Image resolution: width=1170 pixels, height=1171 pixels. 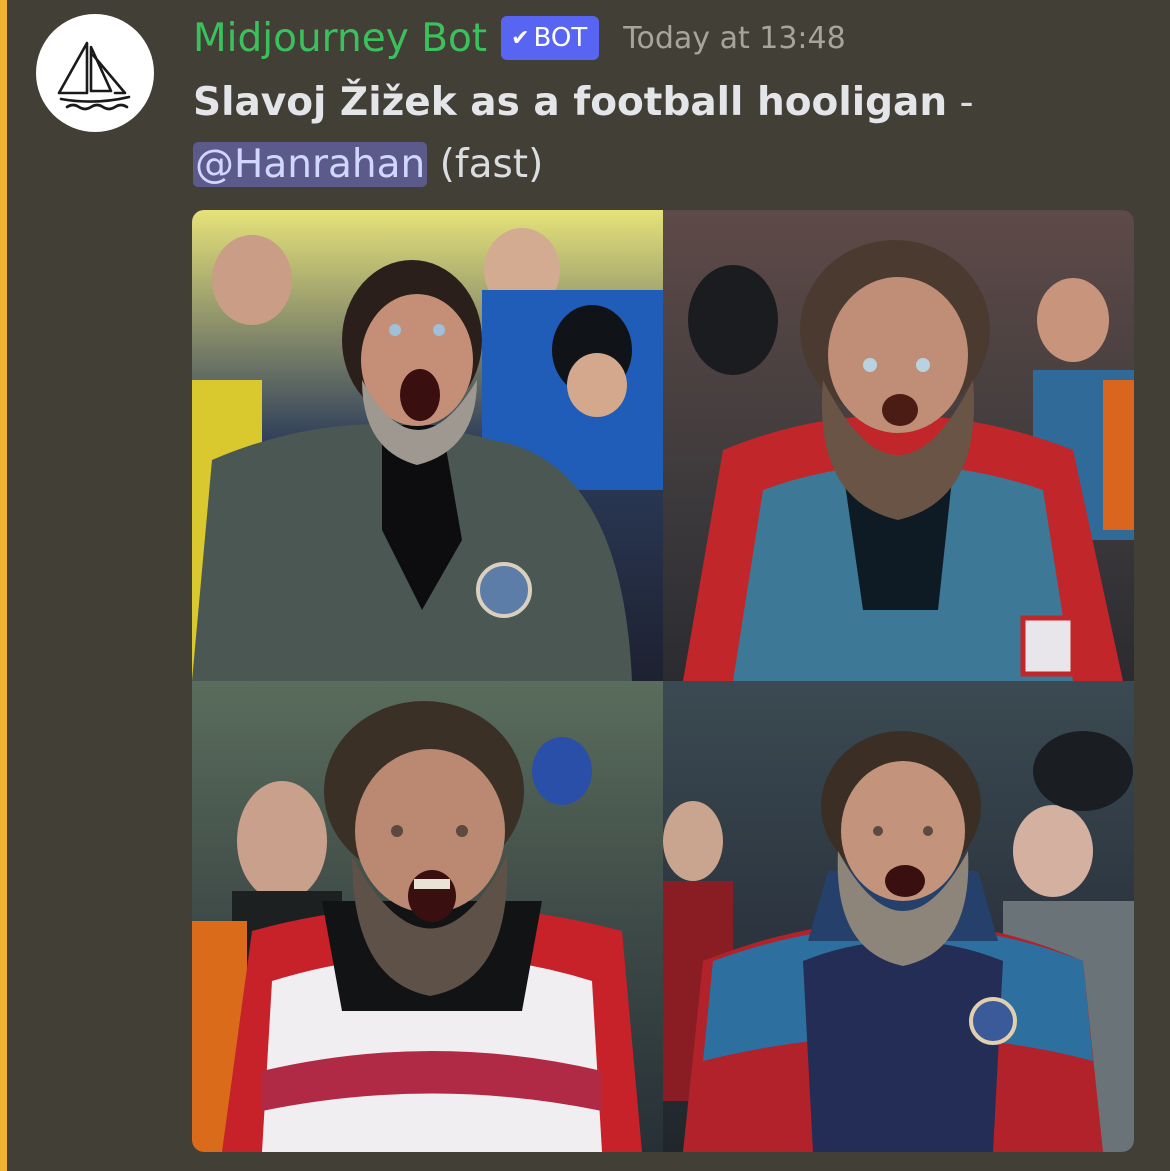 What do you see at coordinates (340, 38) in the screenshot?
I see `author-username: Midjourney Bot` at bounding box center [340, 38].